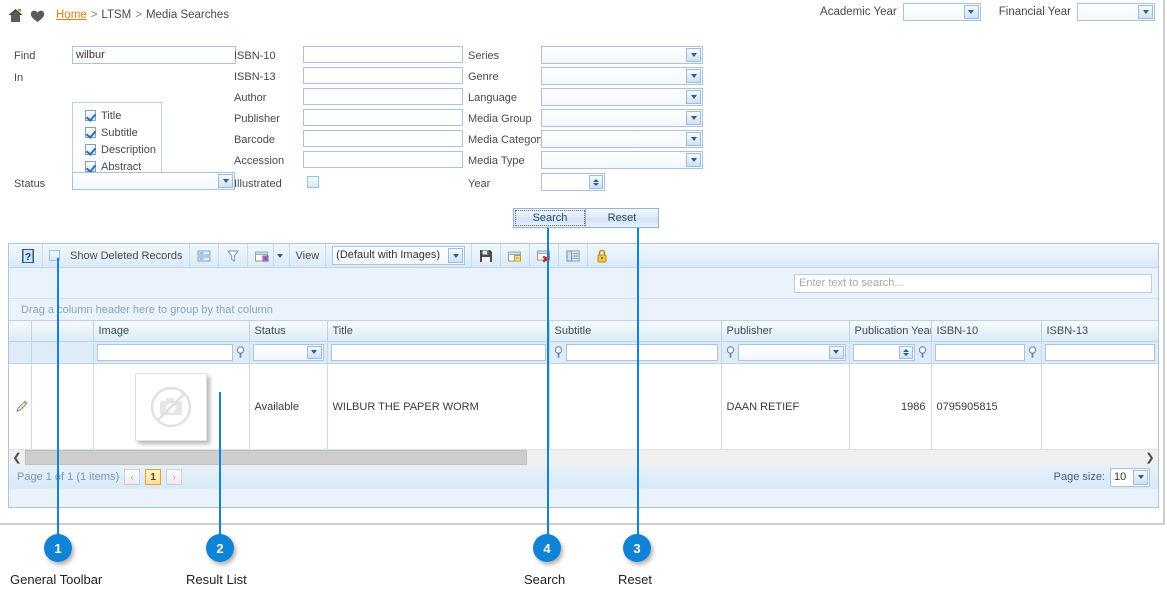 The height and width of the screenshot is (603, 1167). I want to click on publisher-input, so click(383, 117).